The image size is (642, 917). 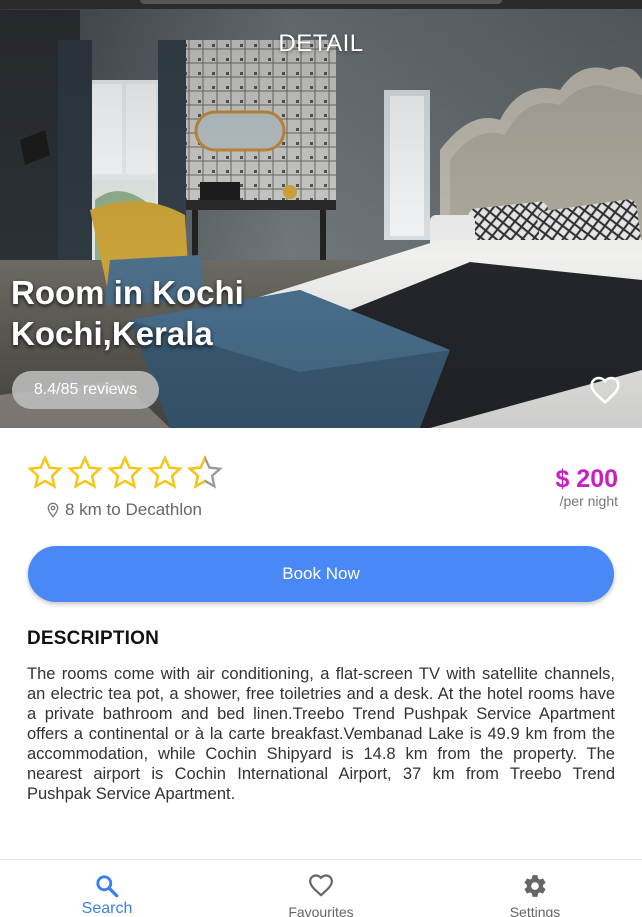 I want to click on heart-outline-icon, so click(x=605, y=390).